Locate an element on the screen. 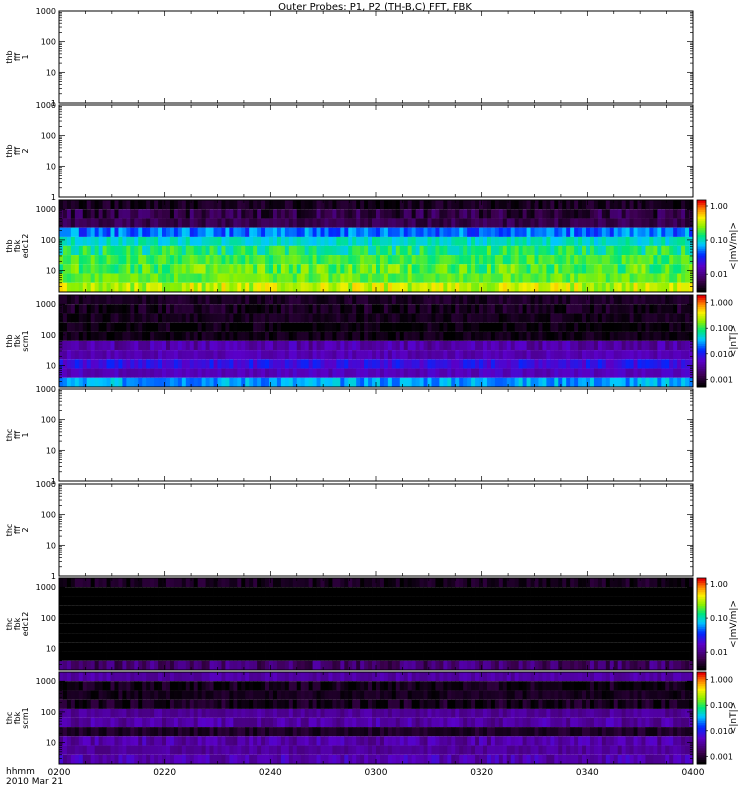 The image size is (750, 804). colorbar: 0.010.101.00<|mV/m|> is located at coordinates (718, 246).